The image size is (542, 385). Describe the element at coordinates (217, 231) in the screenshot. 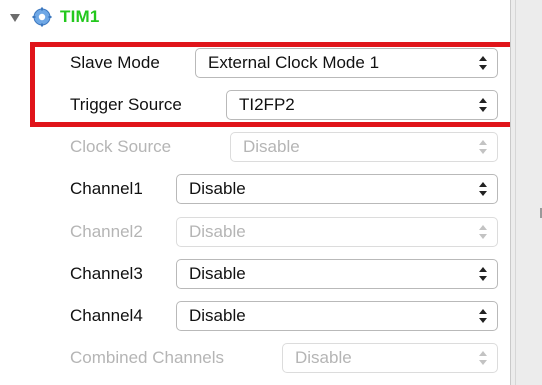

I see `channel2-value: Disable` at that location.